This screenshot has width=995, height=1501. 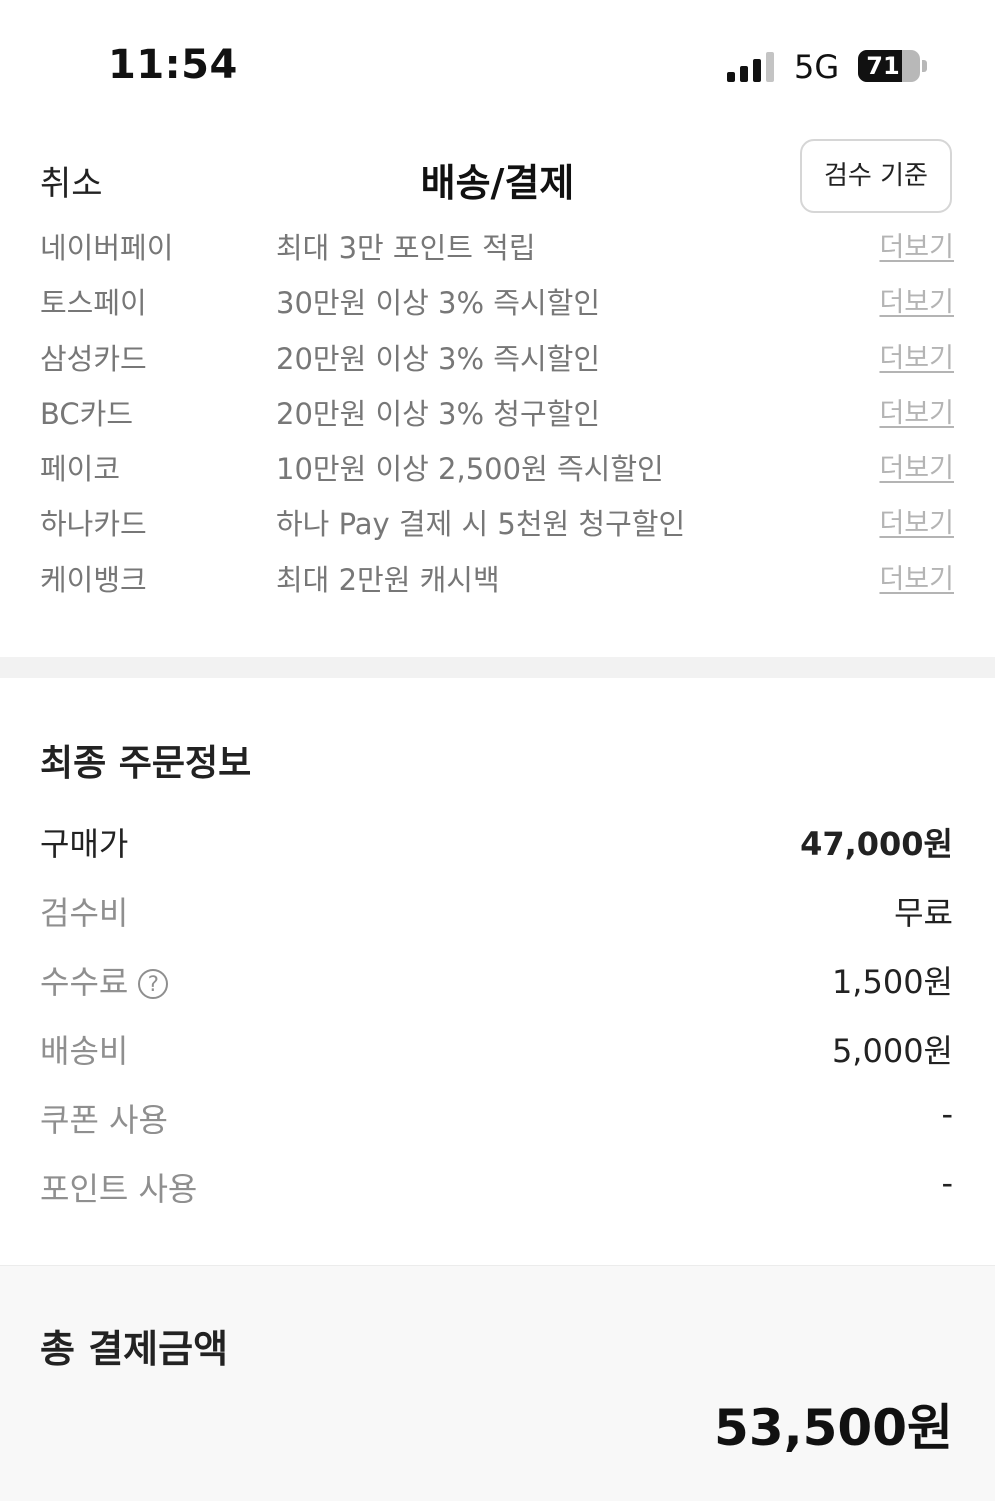 I want to click on total-label: 총 결제금액, so click(x=134, y=1349).